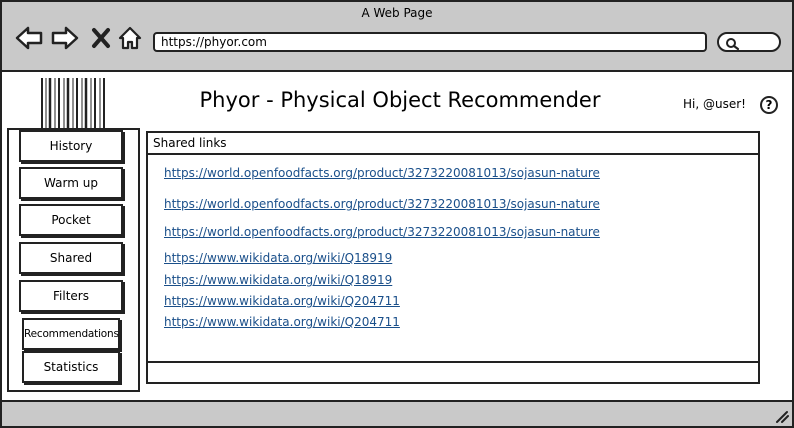  What do you see at coordinates (453, 143) in the screenshot?
I see `panel-title: Shared links` at bounding box center [453, 143].